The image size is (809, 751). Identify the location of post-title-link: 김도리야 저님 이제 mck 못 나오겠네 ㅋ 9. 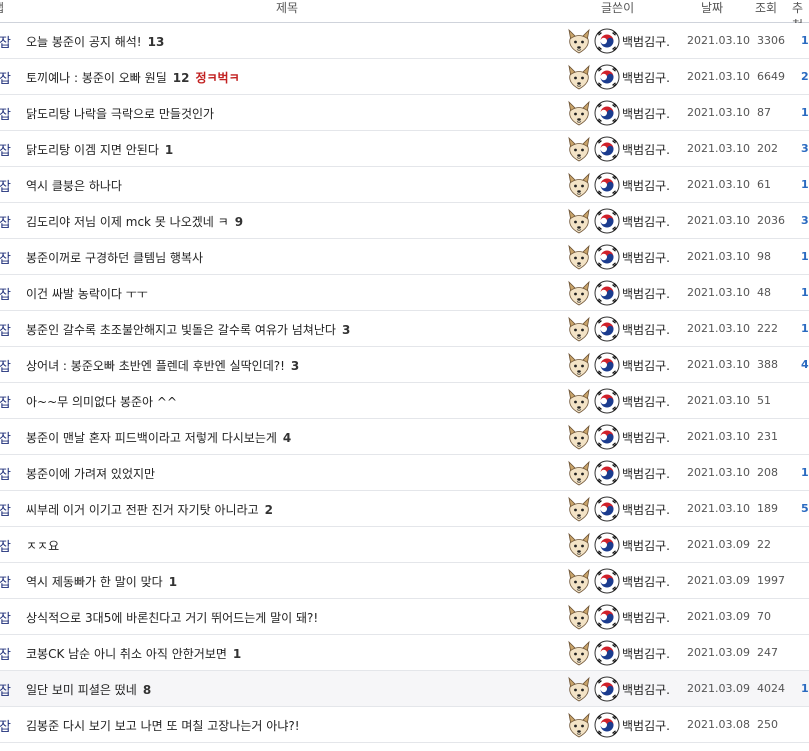
(134, 221).